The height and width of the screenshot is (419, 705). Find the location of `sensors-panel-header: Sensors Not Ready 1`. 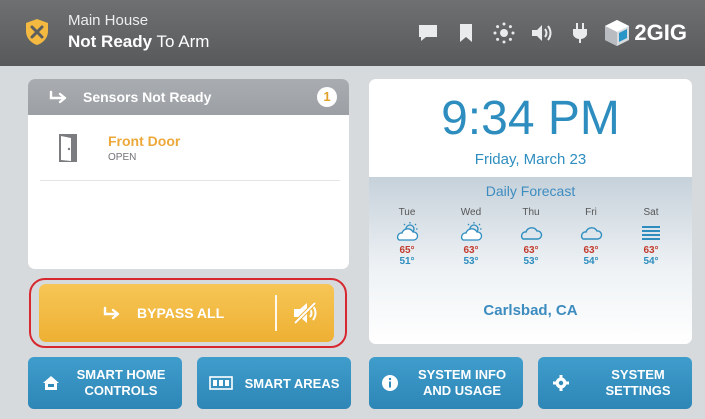

sensors-panel-header: Sensors Not Ready 1 is located at coordinates (188, 97).